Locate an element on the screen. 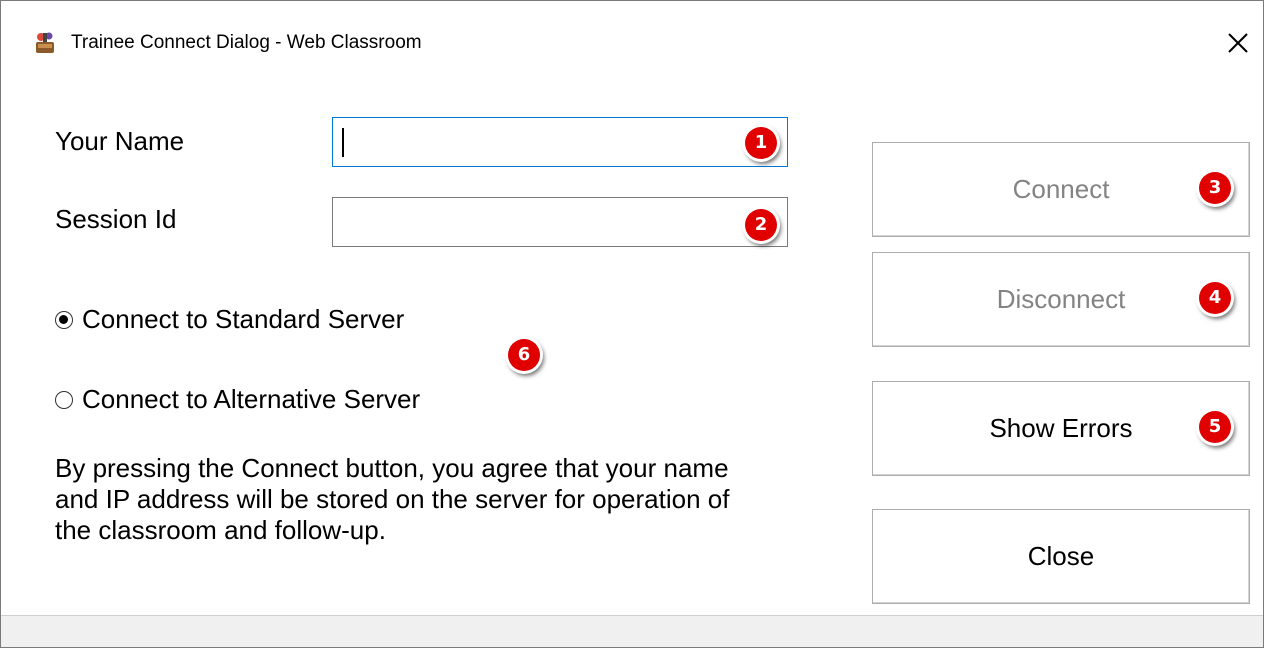 The height and width of the screenshot is (648, 1264). your-name-input is located at coordinates (560, 142).